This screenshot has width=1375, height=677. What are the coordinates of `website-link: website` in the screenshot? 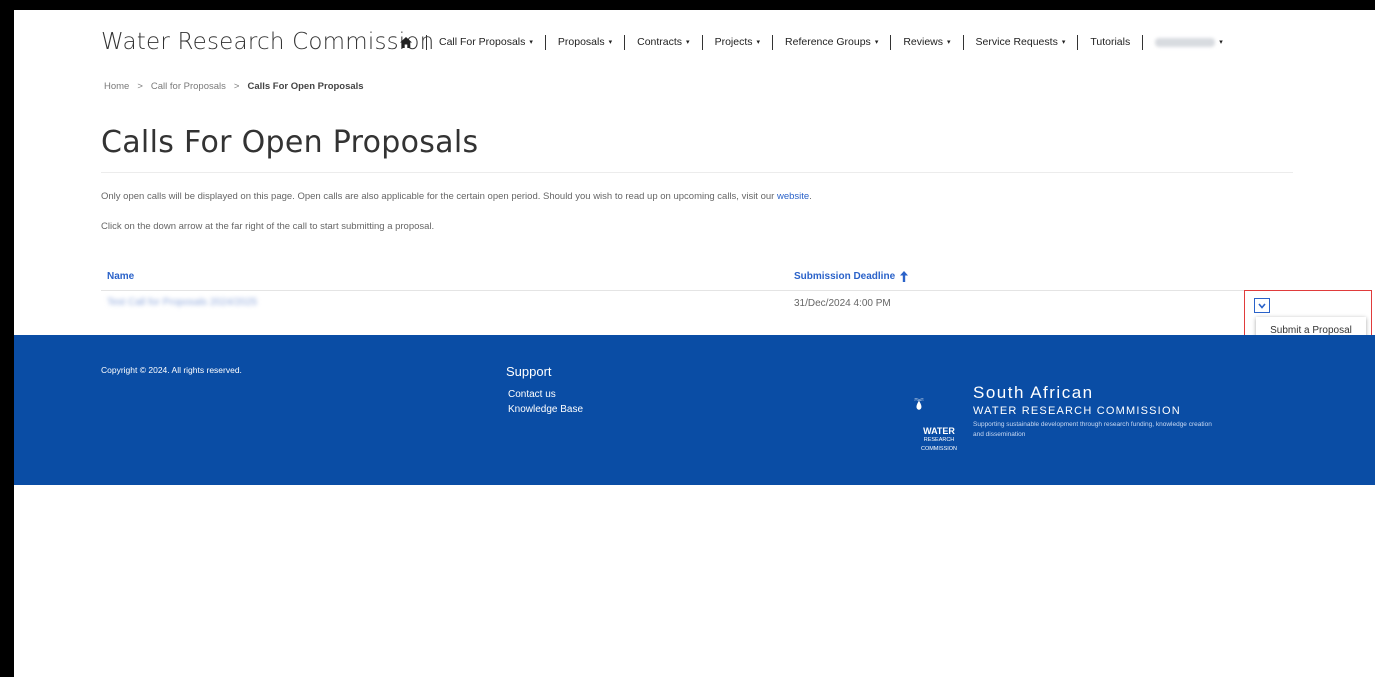 It's located at (793, 196).